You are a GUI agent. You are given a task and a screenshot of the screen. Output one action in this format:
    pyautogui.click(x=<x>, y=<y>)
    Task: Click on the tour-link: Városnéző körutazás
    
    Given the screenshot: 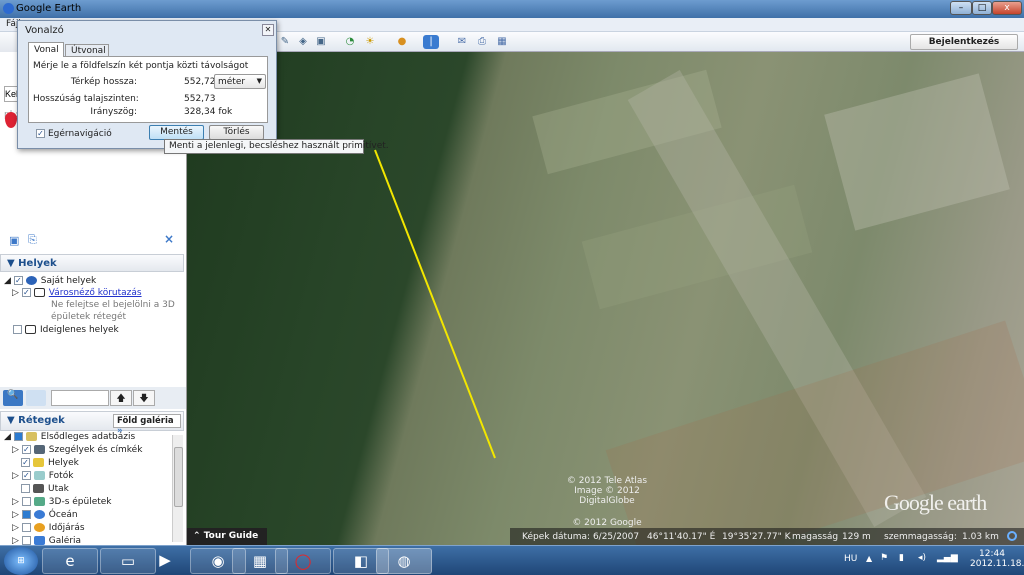 What is the action you would take?
    pyautogui.click(x=95, y=293)
    